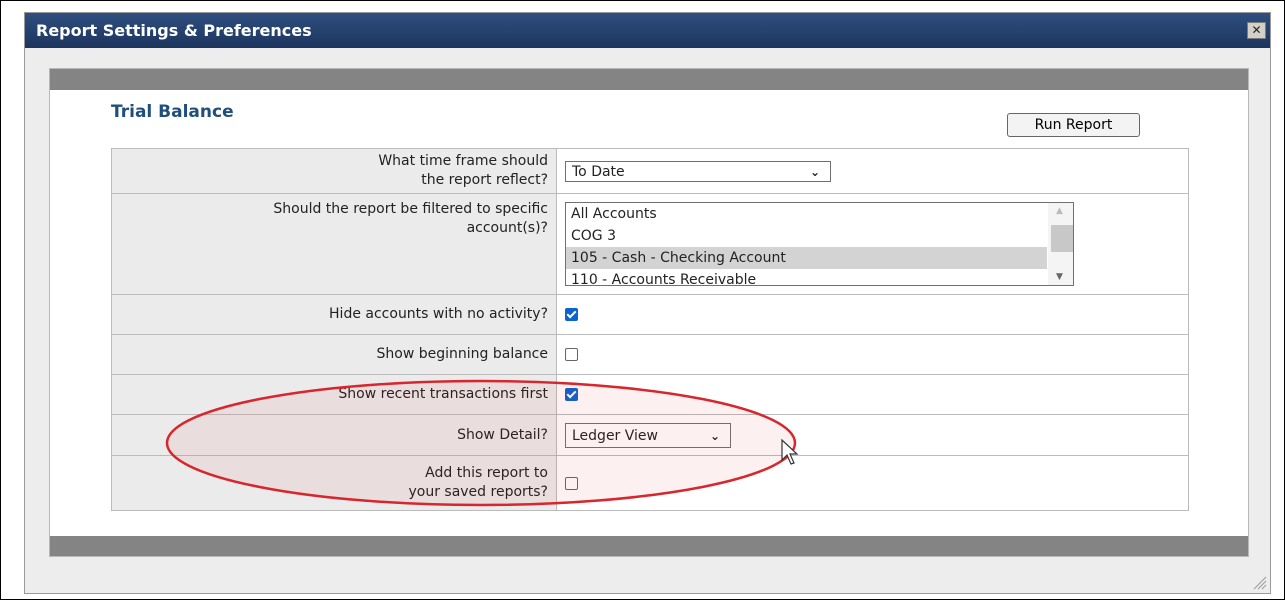 The width and height of the screenshot is (1285, 600). Describe the element at coordinates (484, 180) in the screenshot. I see `time-frame-question-line2: the report reflect?` at that location.